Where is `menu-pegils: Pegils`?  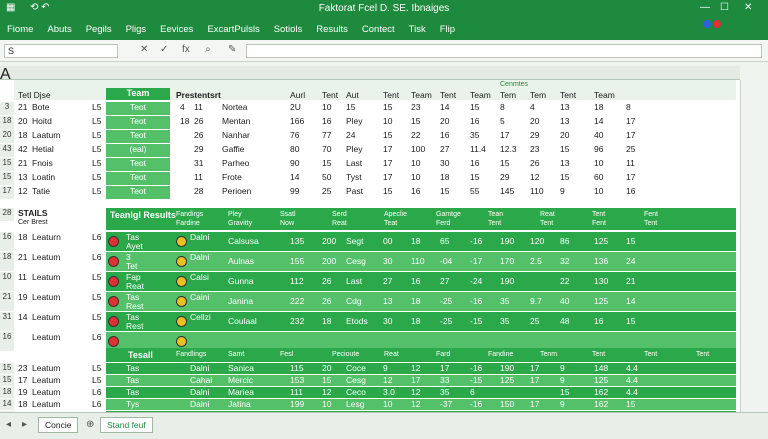
menu-pegils: Pegils is located at coordinates (99, 30).